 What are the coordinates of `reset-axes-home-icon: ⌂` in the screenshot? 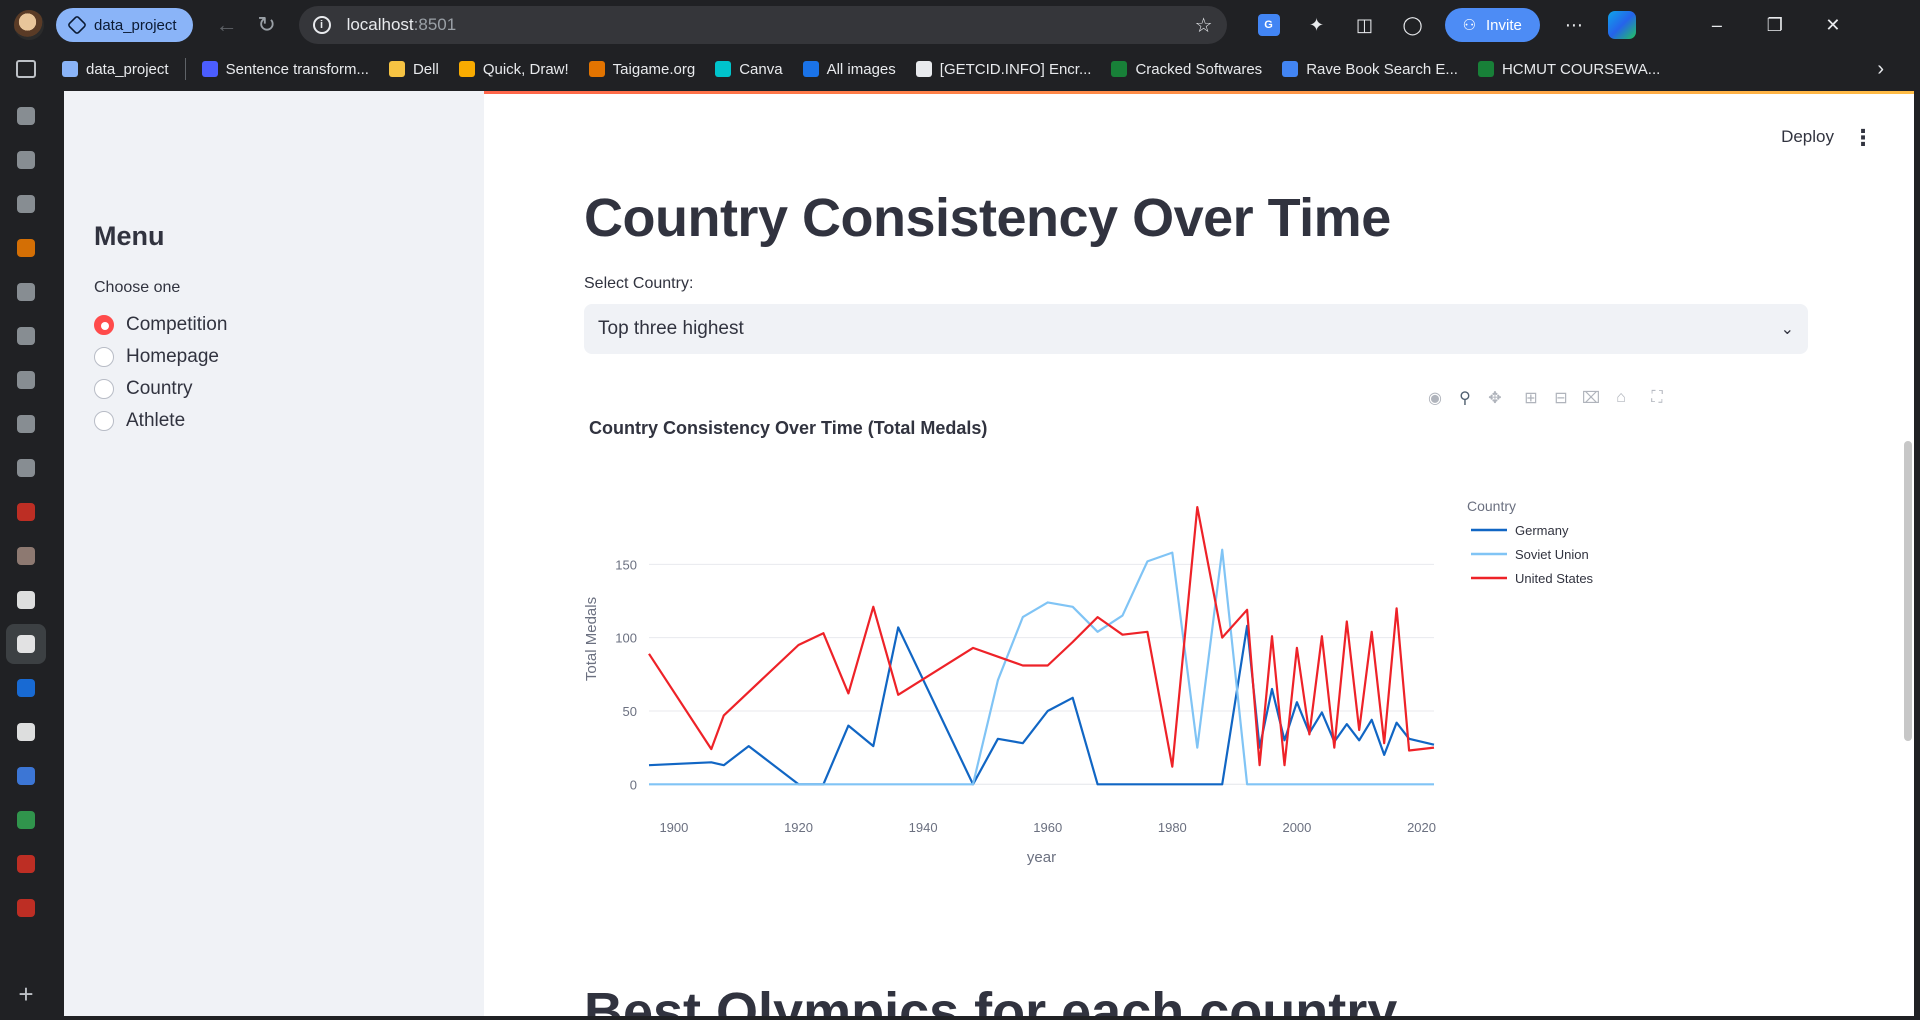 It's located at (1621, 398).